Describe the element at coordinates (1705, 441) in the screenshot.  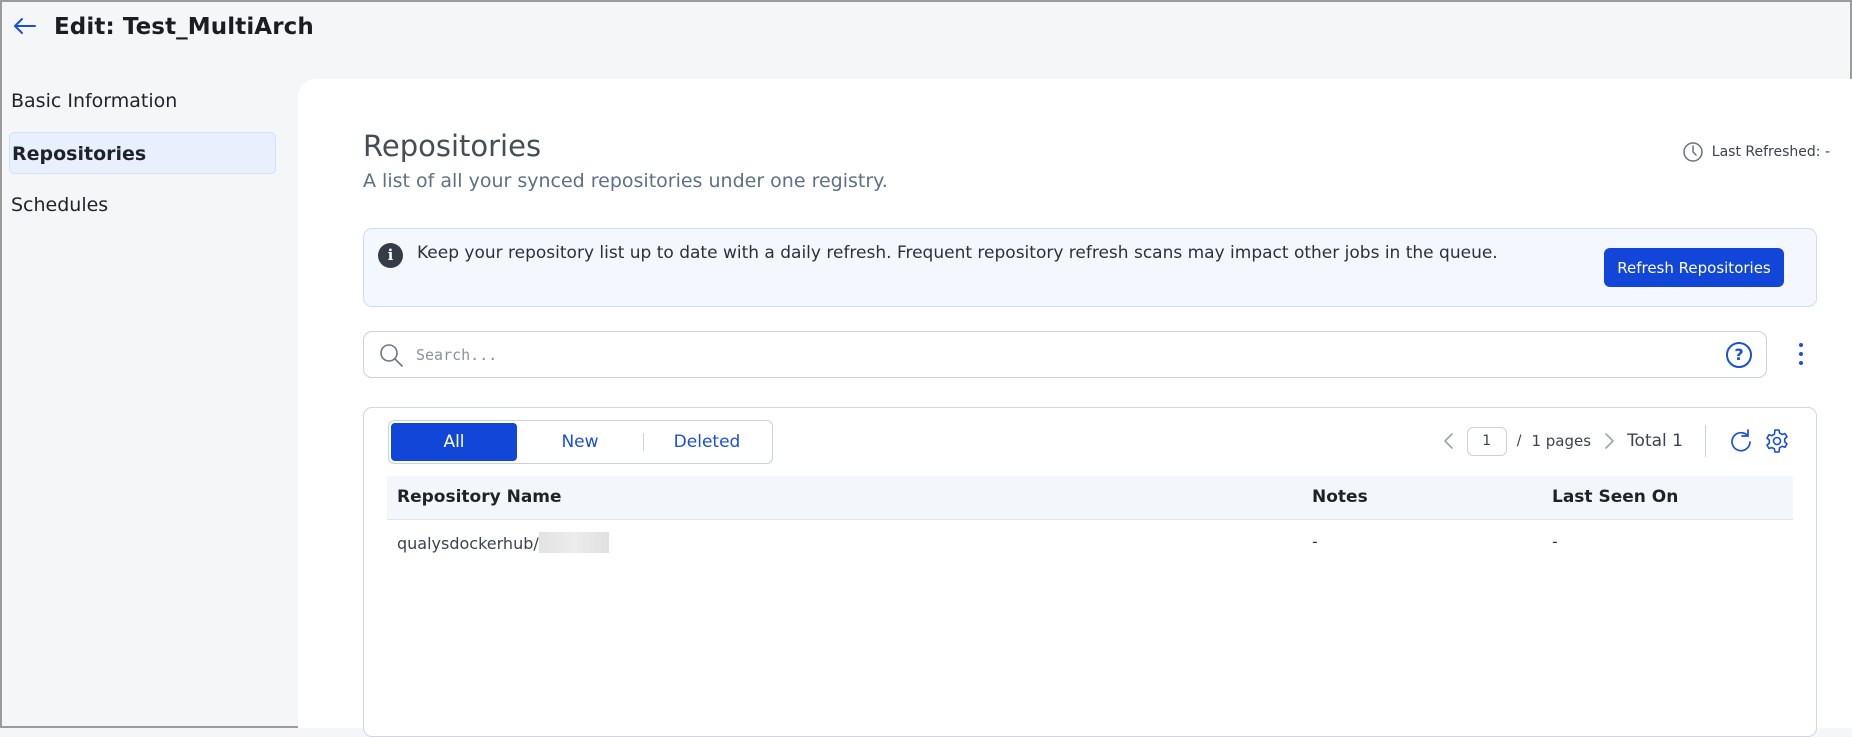
I see `pager-divider` at that location.